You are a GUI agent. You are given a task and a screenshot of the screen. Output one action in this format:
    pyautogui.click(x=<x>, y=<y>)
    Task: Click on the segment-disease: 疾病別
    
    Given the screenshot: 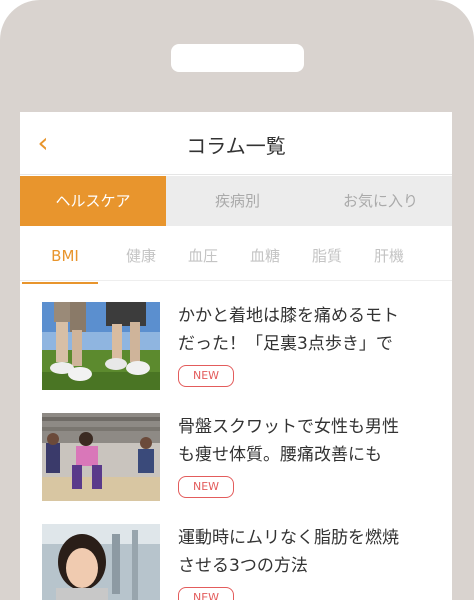 What is the action you would take?
    pyautogui.click(x=237, y=201)
    